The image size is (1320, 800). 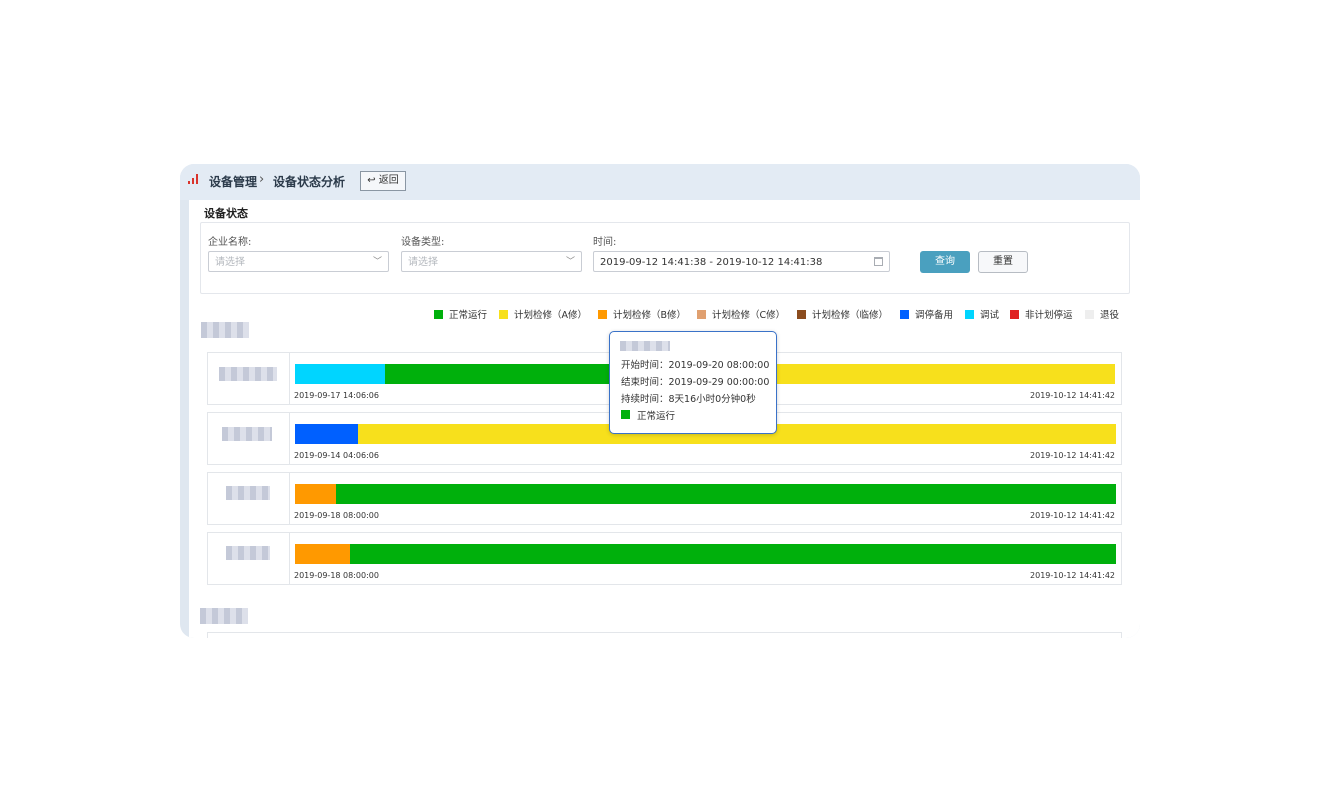 I want to click on legend-item: 计划检修（C修）, so click(x=741, y=317).